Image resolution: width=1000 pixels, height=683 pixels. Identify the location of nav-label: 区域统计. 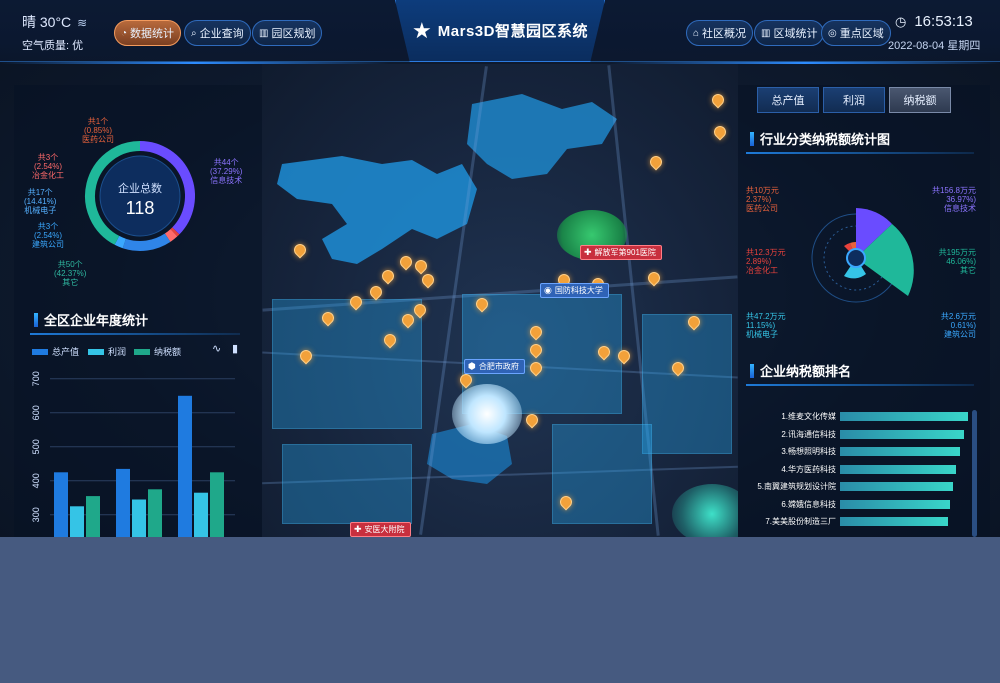
(795, 34).